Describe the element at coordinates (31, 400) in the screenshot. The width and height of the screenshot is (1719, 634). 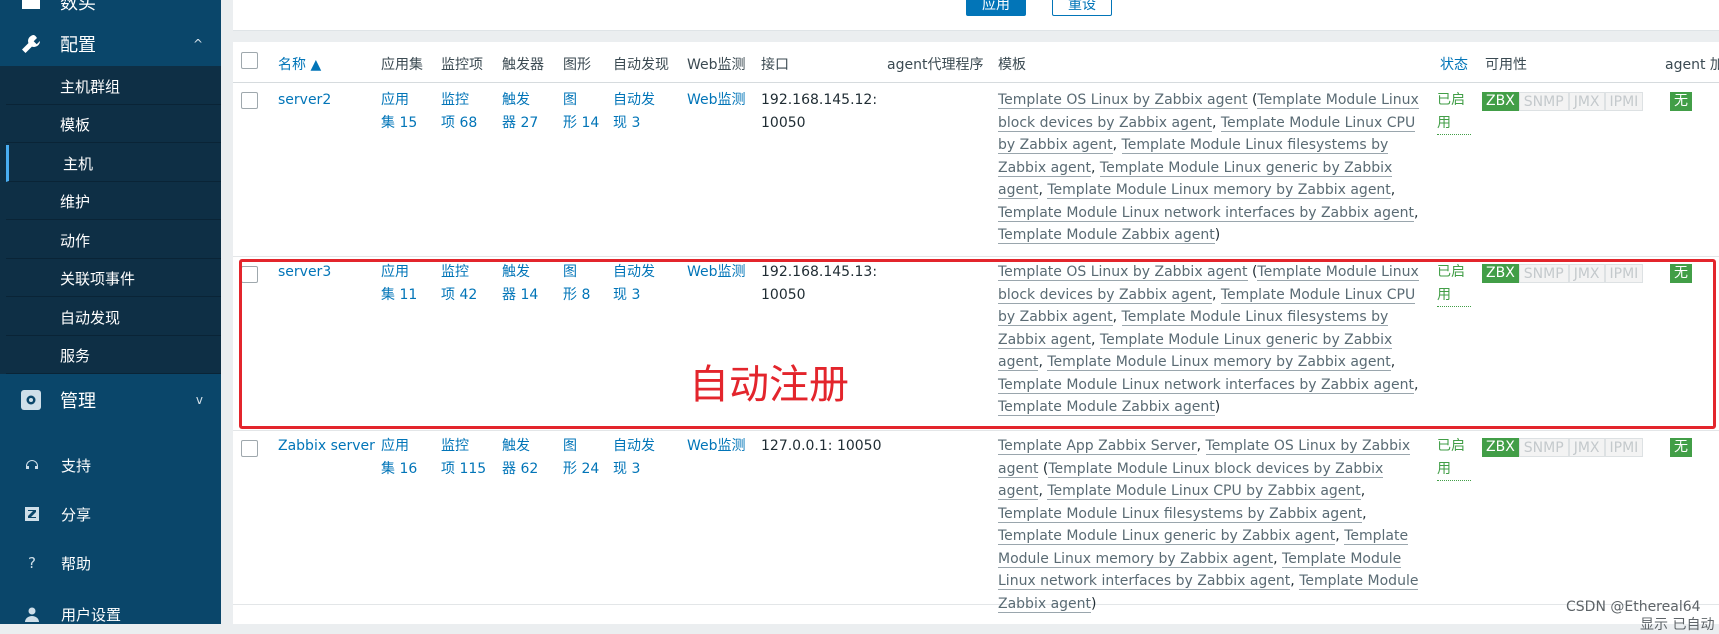
I see `gear-icon` at that location.